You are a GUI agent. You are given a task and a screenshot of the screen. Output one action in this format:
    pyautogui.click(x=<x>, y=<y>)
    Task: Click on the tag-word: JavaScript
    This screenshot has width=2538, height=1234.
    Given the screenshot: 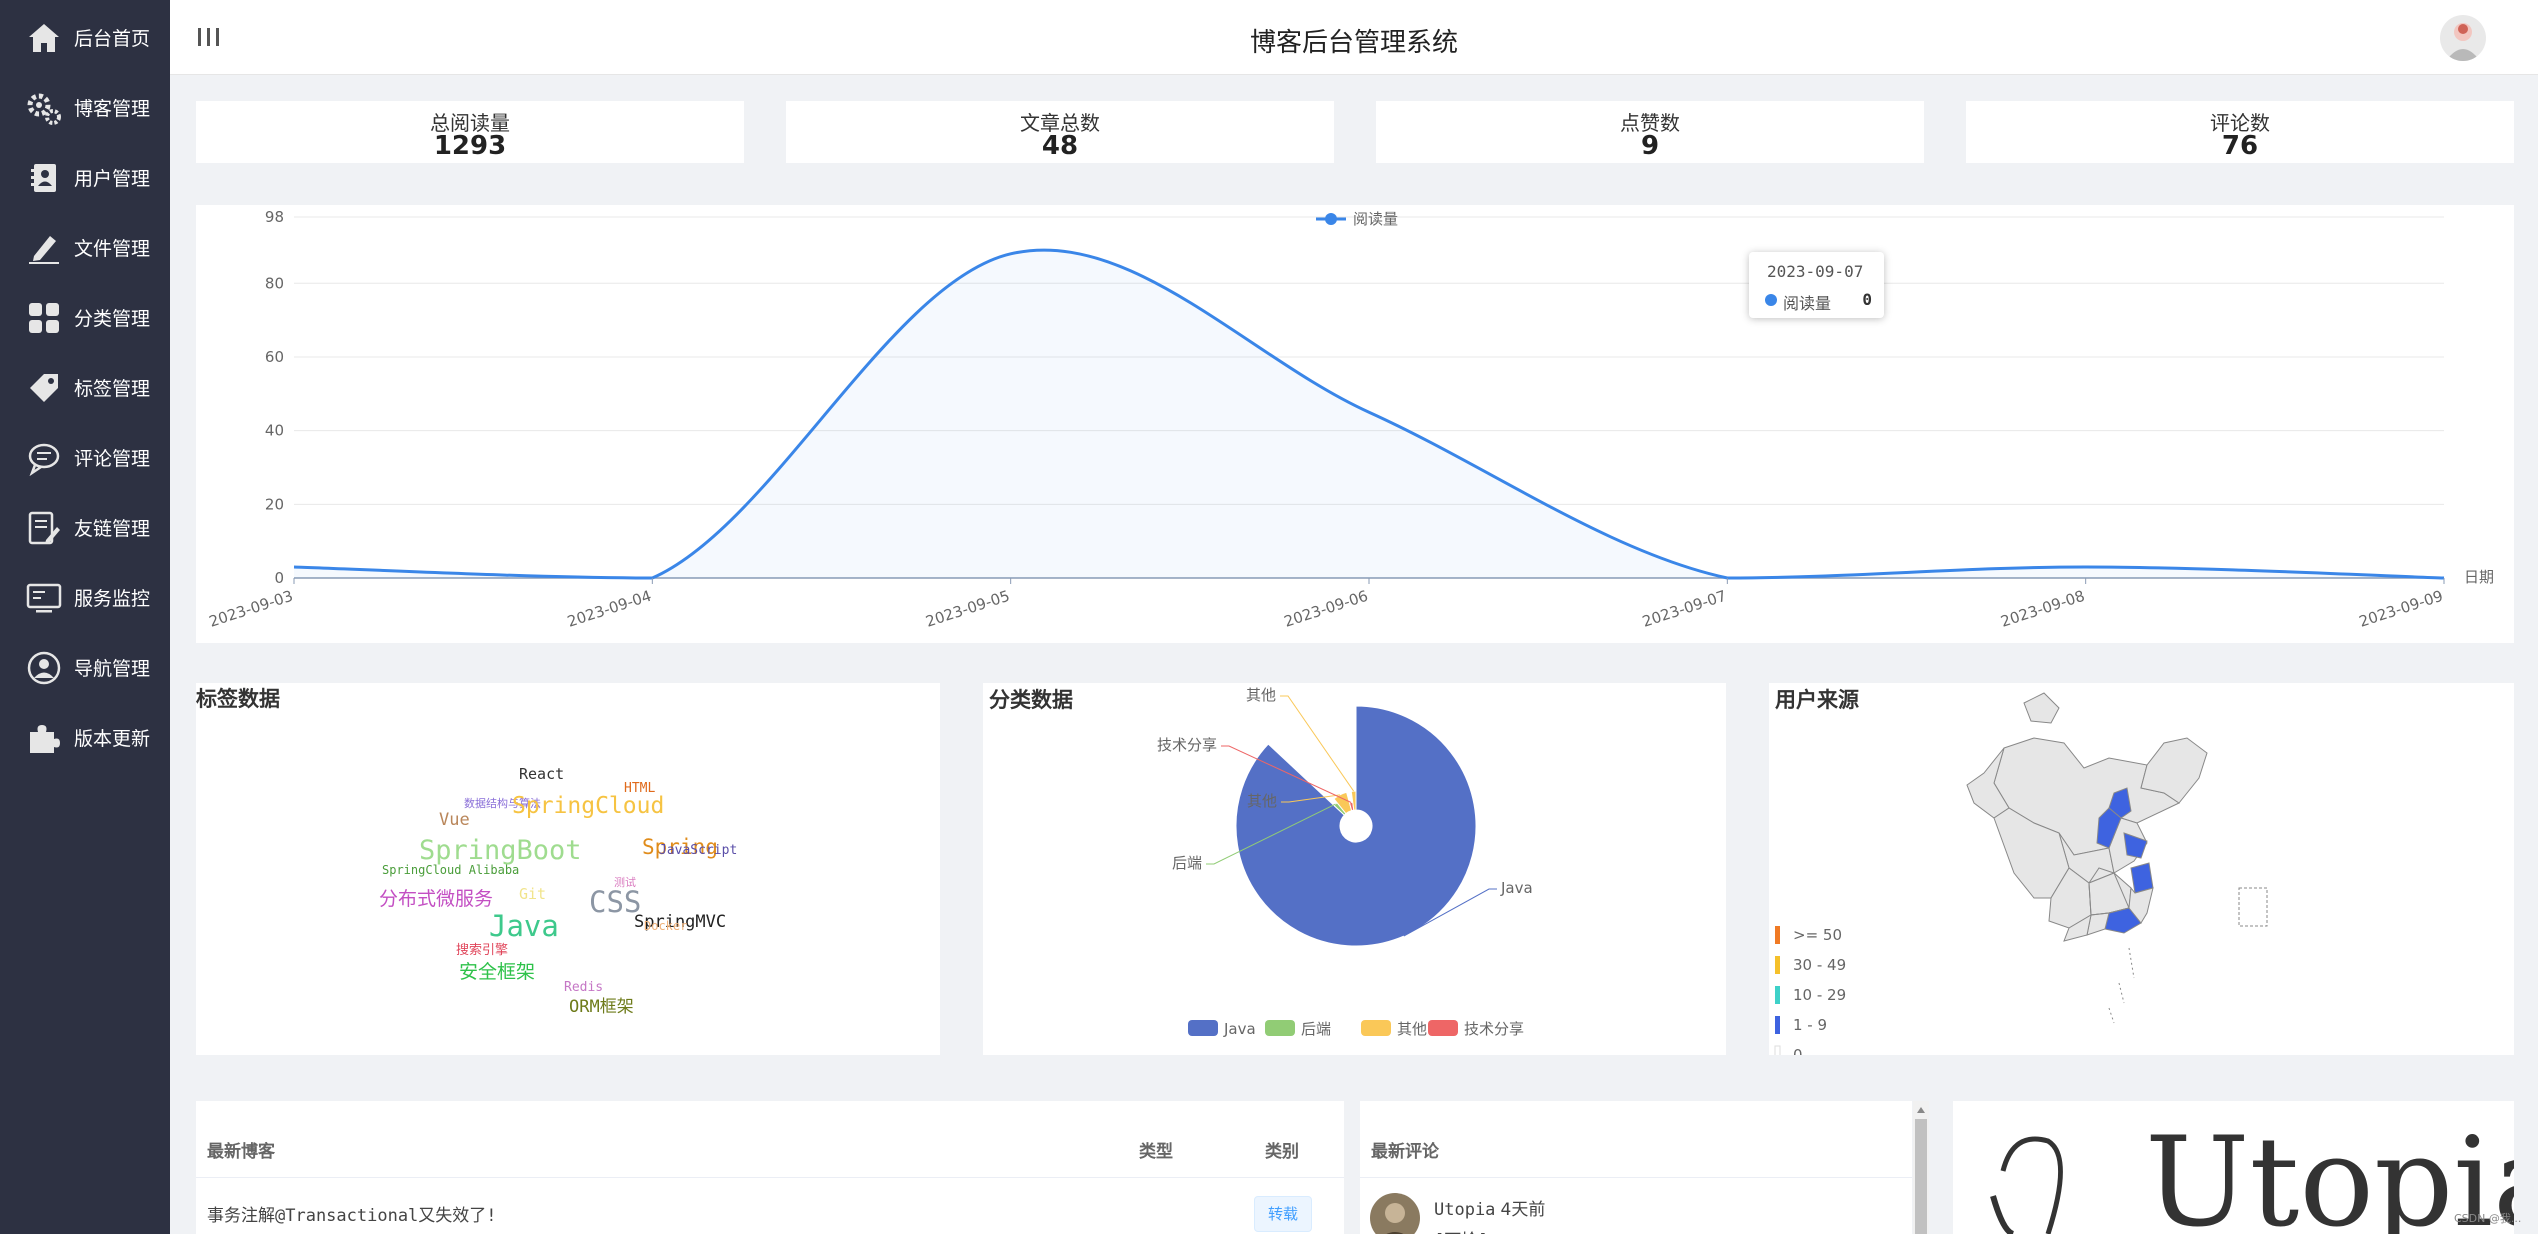 What is the action you would take?
    pyautogui.click(x=698, y=850)
    